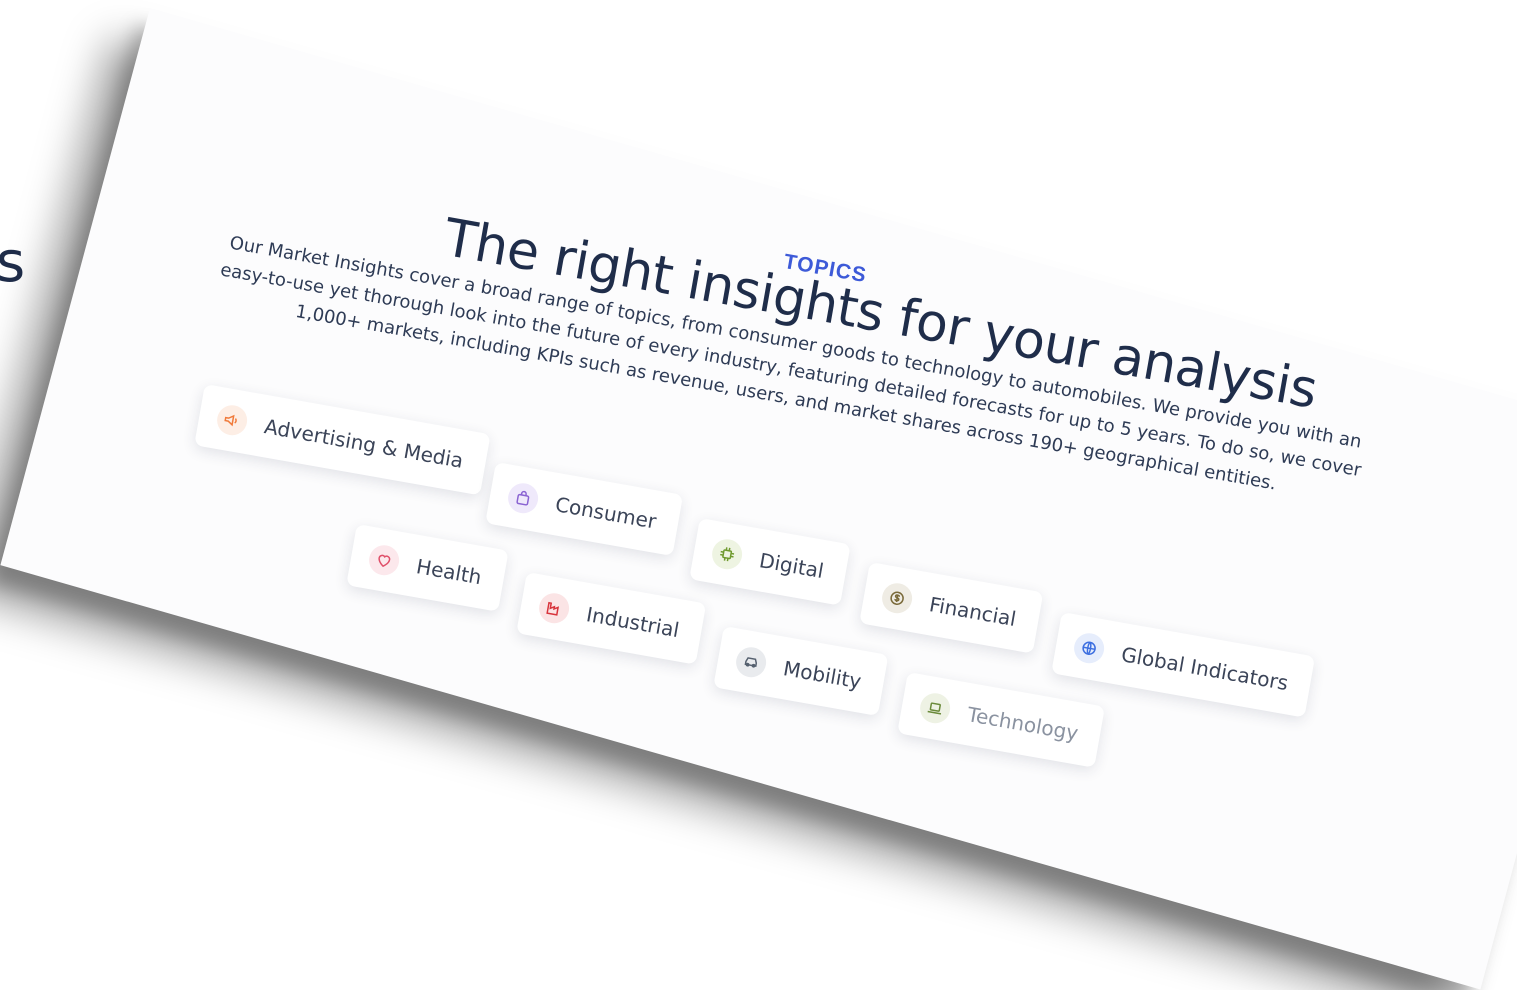 This screenshot has height=990, width=1517. What do you see at coordinates (384, 560) in the screenshot?
I see `heart-icon` at bounding box center [384, 560].